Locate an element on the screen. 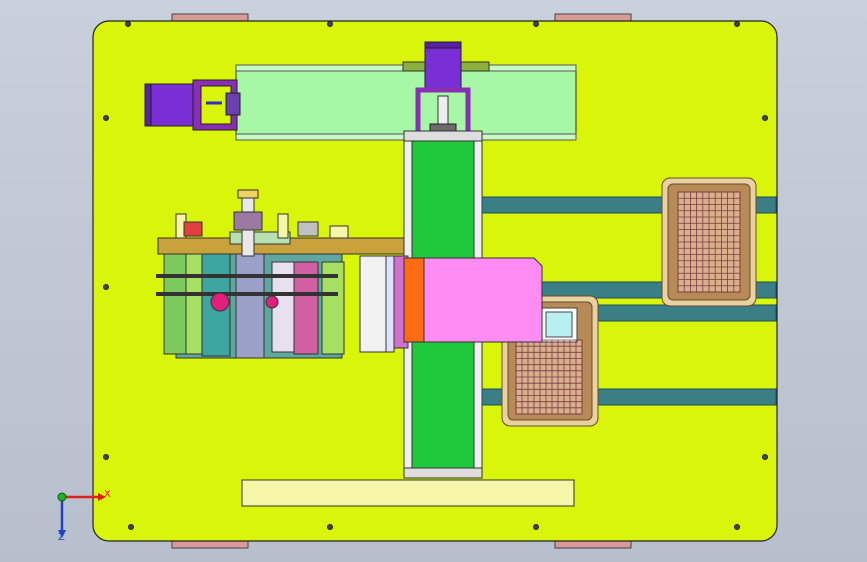  x-axis-label: X is located at coordinates (107, 494).